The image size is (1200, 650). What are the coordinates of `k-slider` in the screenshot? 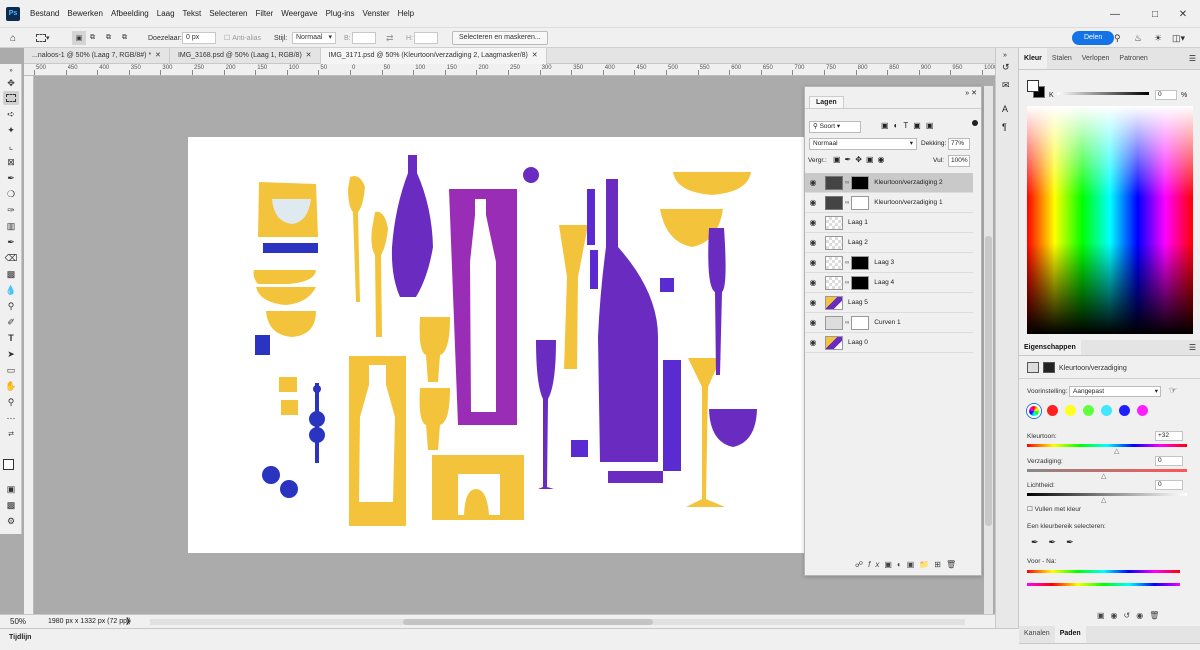 It's located at (1103, 93).